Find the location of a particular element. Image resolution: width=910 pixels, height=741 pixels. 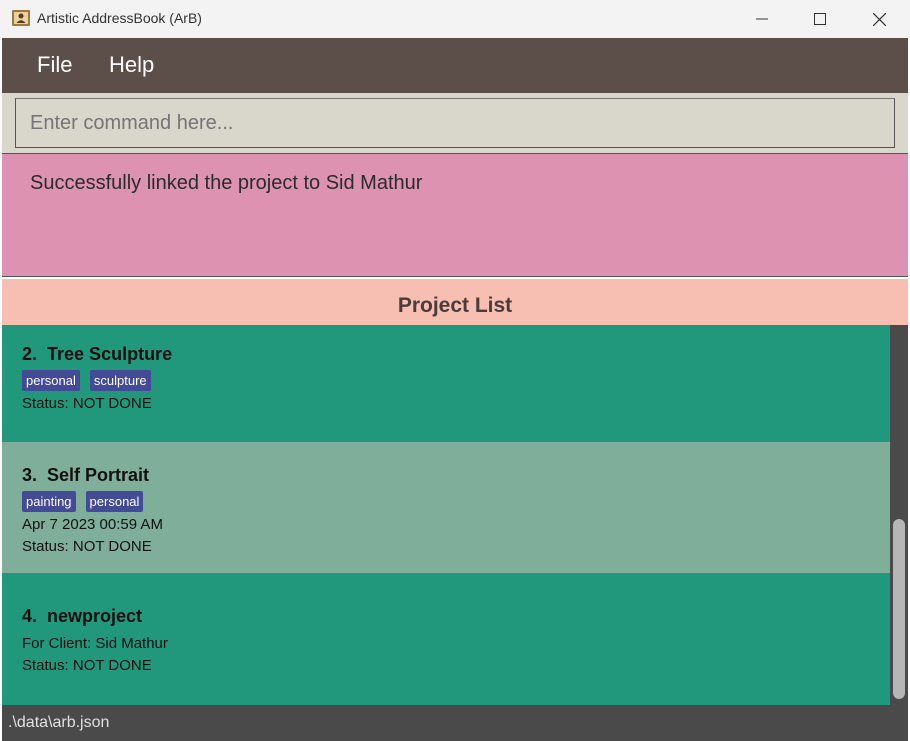

command-box is located at coordinates (455, 123).